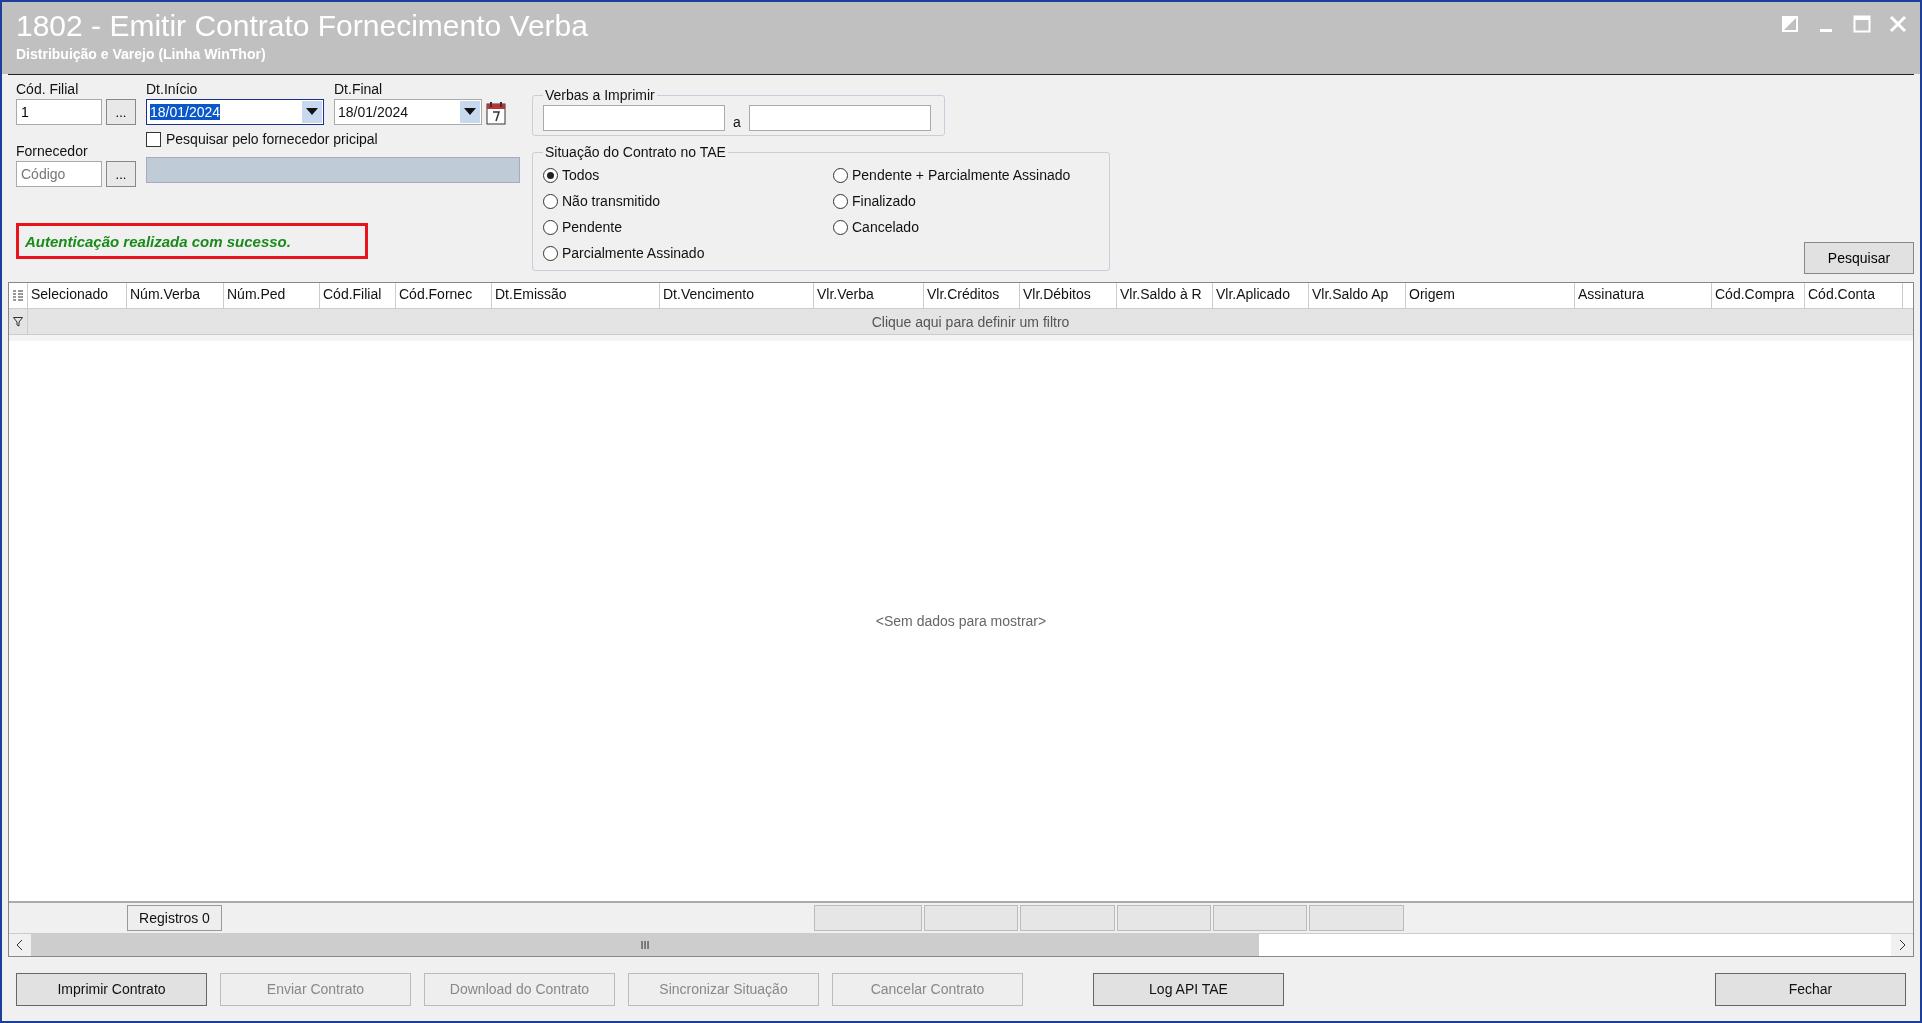 The height and width of the screenshot is (1023, 1922). Describe the element at coordinates (1357, 295) in the screenshot. I see `column-header: Vlr.Saldo Ap` at that location.